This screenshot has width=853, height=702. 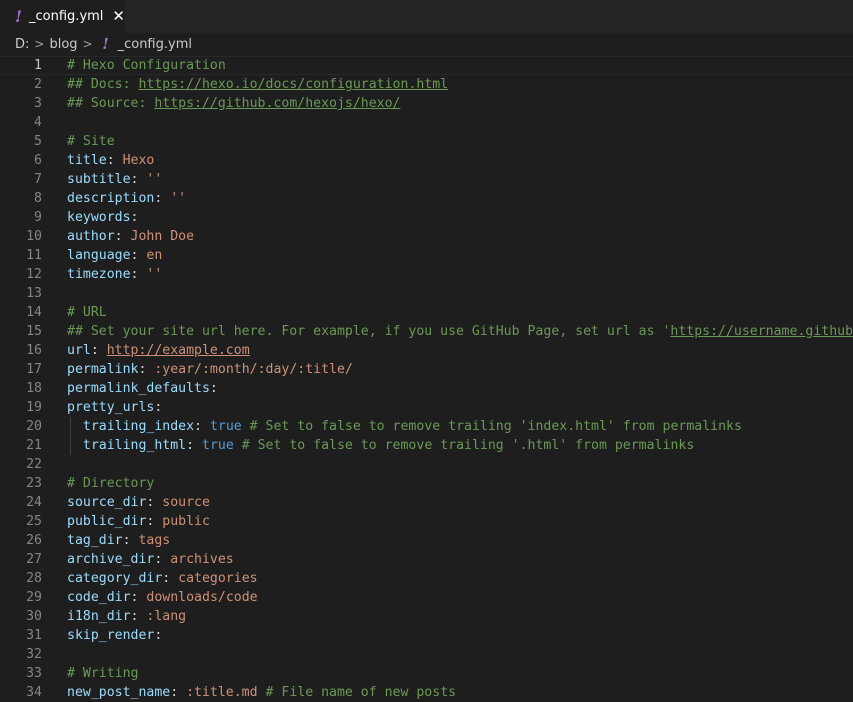 What do you see at coordinates (66, 16) in the screenshot?
I see `tab-label: _config.yml` at bounding box center [66, 16].